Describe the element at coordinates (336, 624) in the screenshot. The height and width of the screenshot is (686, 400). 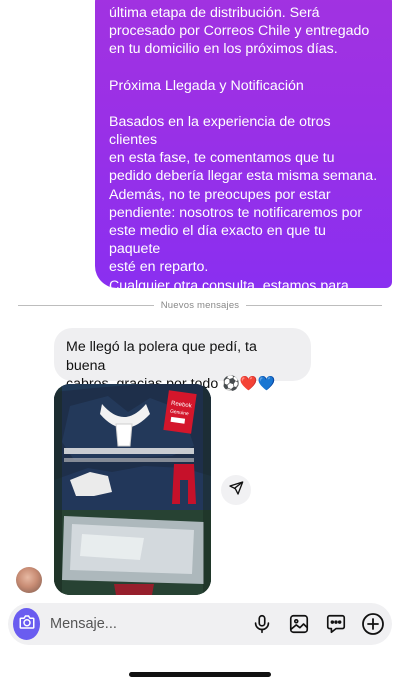
I see `sticker-icon` at that location.